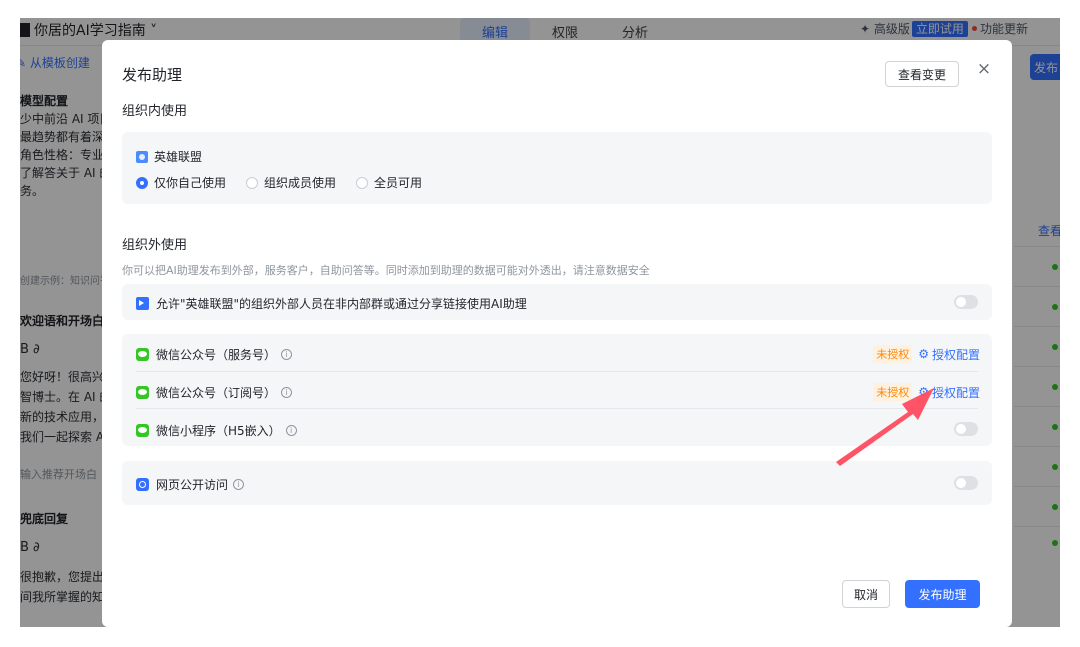 Image resolution: width=1080 pixels, height=647 pixels. Describe the element at coordinates (190, 484) in the screenshot. I see `web-public-row: 网页公开访问 i` at that location.